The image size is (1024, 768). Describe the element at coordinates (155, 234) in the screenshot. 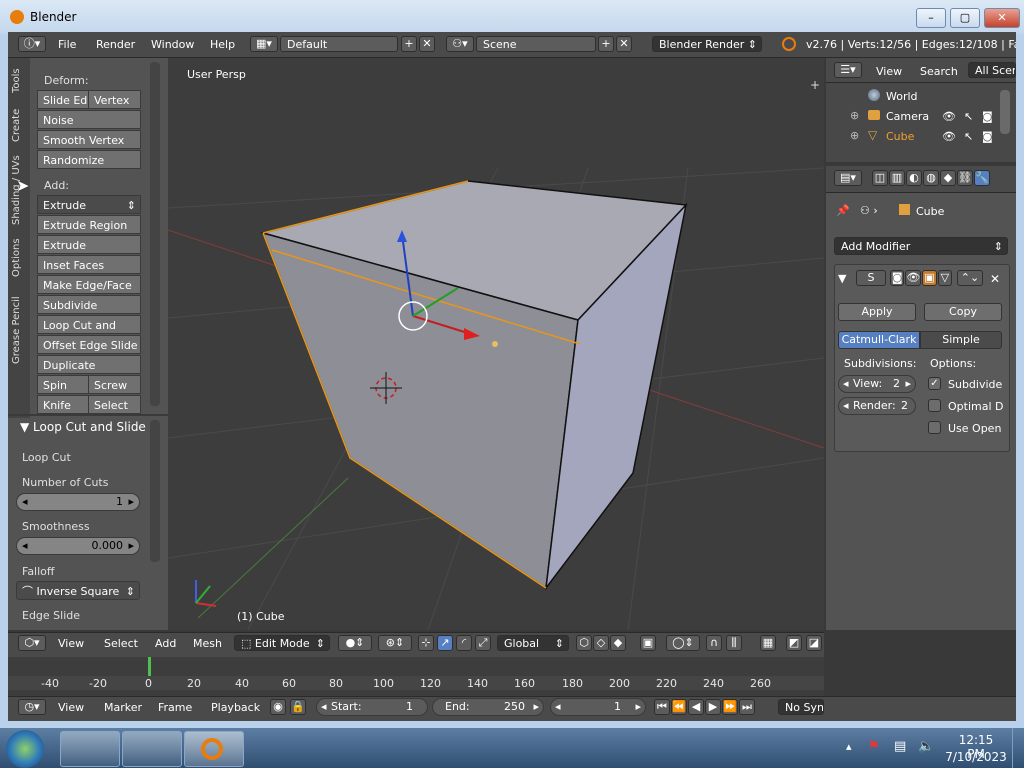

I see `tool-shelf-scrollbar` at that location.